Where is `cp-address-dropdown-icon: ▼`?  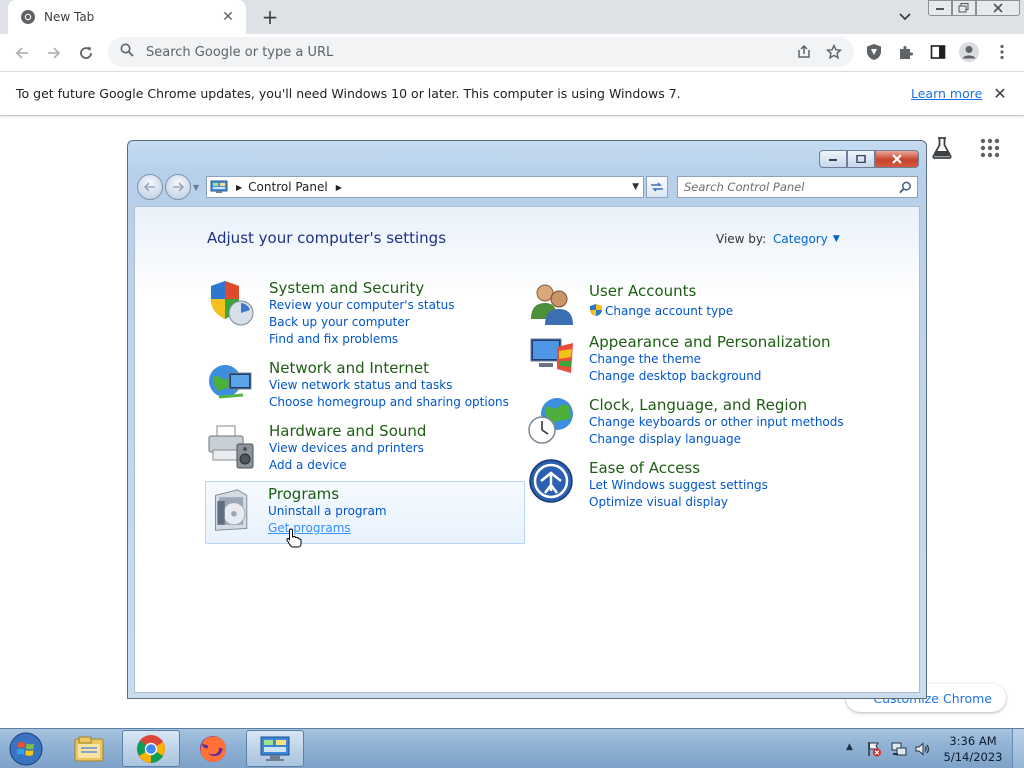 cp-address-dropdown-icon: ▼ is located at coordinates (635, 187).